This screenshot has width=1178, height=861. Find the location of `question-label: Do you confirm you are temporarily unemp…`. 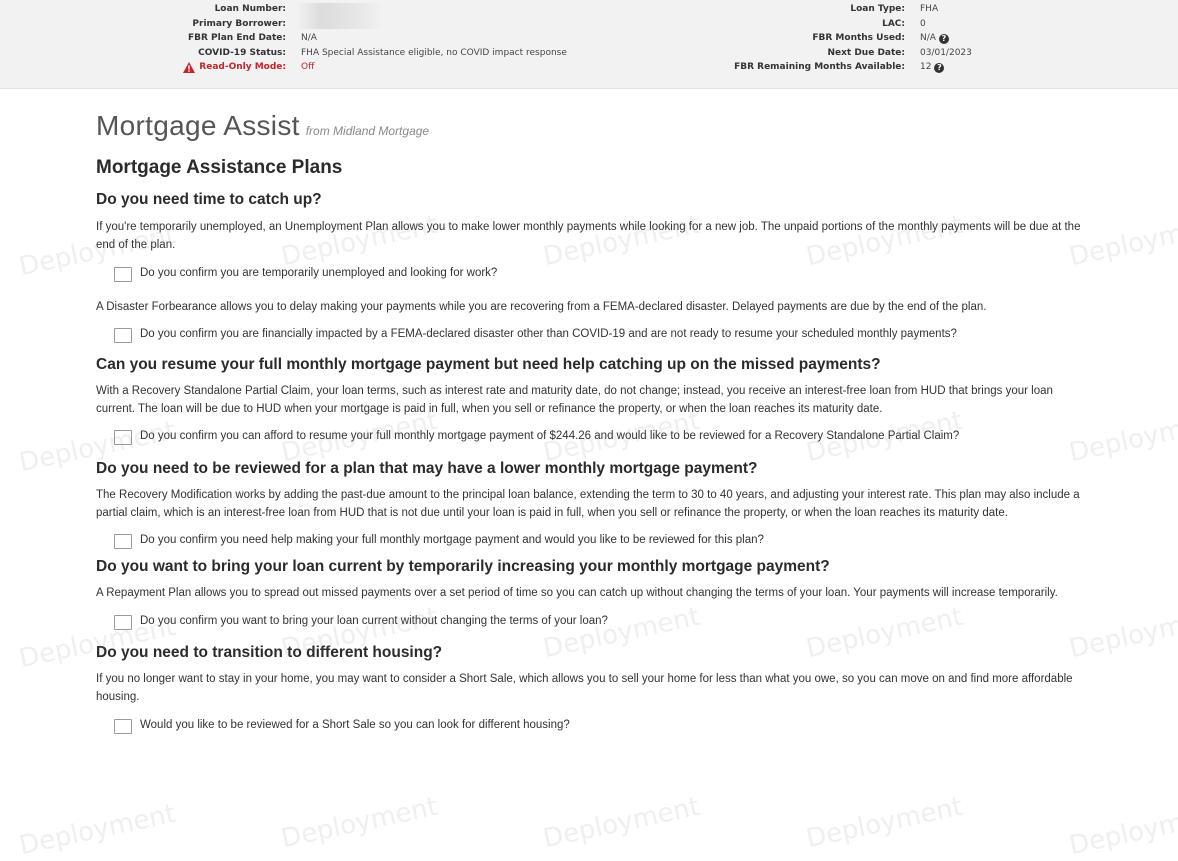

question-label: Do you confirm you are temporarily unemp… is located at coordinates (319, 273).